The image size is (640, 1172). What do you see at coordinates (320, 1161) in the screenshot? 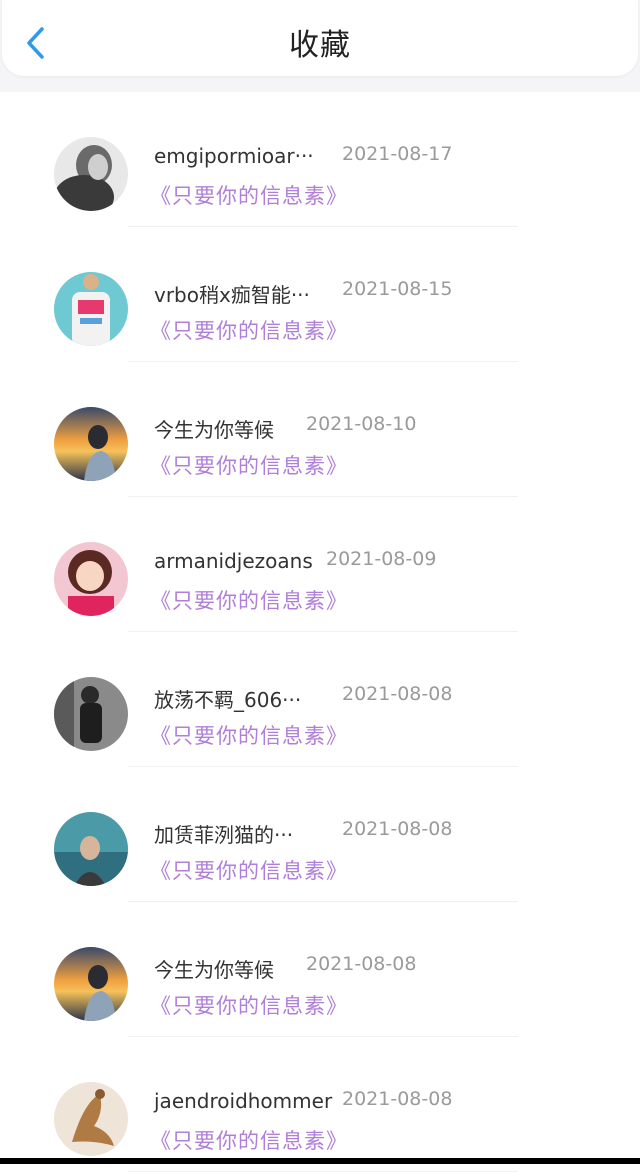
I see `system-bottom-bar` at bounding box center [320, 1161].